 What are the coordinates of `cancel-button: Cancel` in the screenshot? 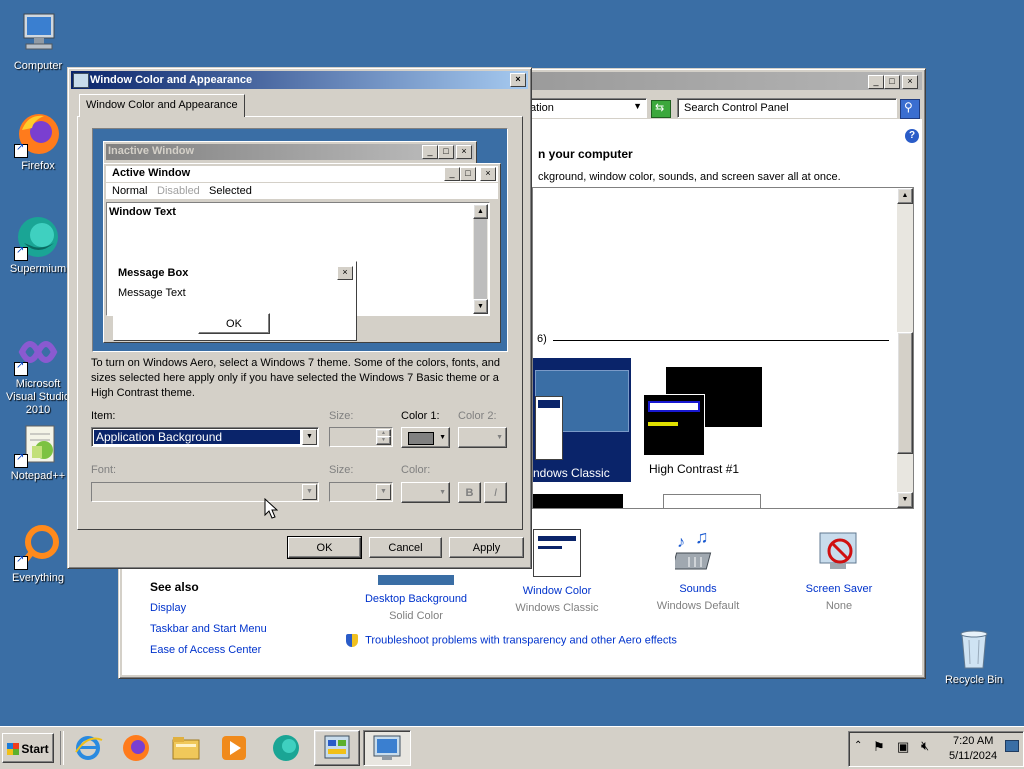 It's located at (405, 547).